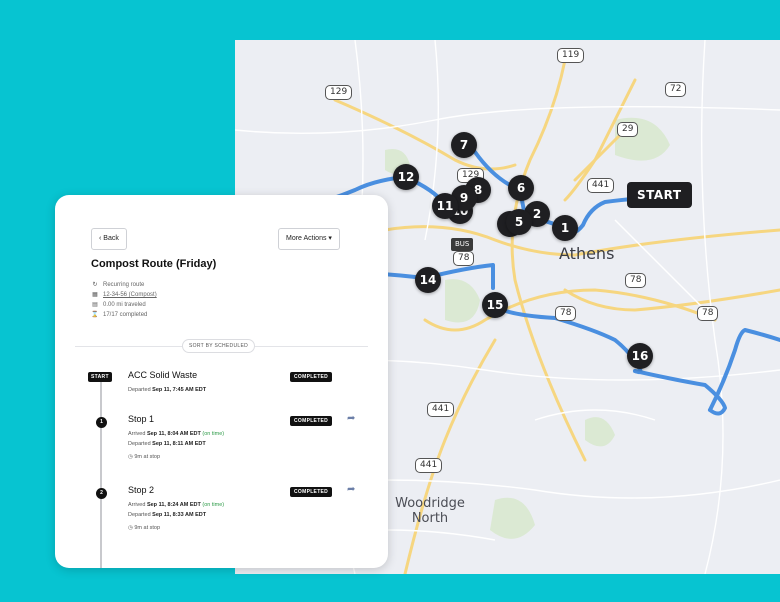 Image resolution: width=780 pixels, height=602 pixels. I want to click on more-actions-button: More Actions ▾, so click(309, 239).